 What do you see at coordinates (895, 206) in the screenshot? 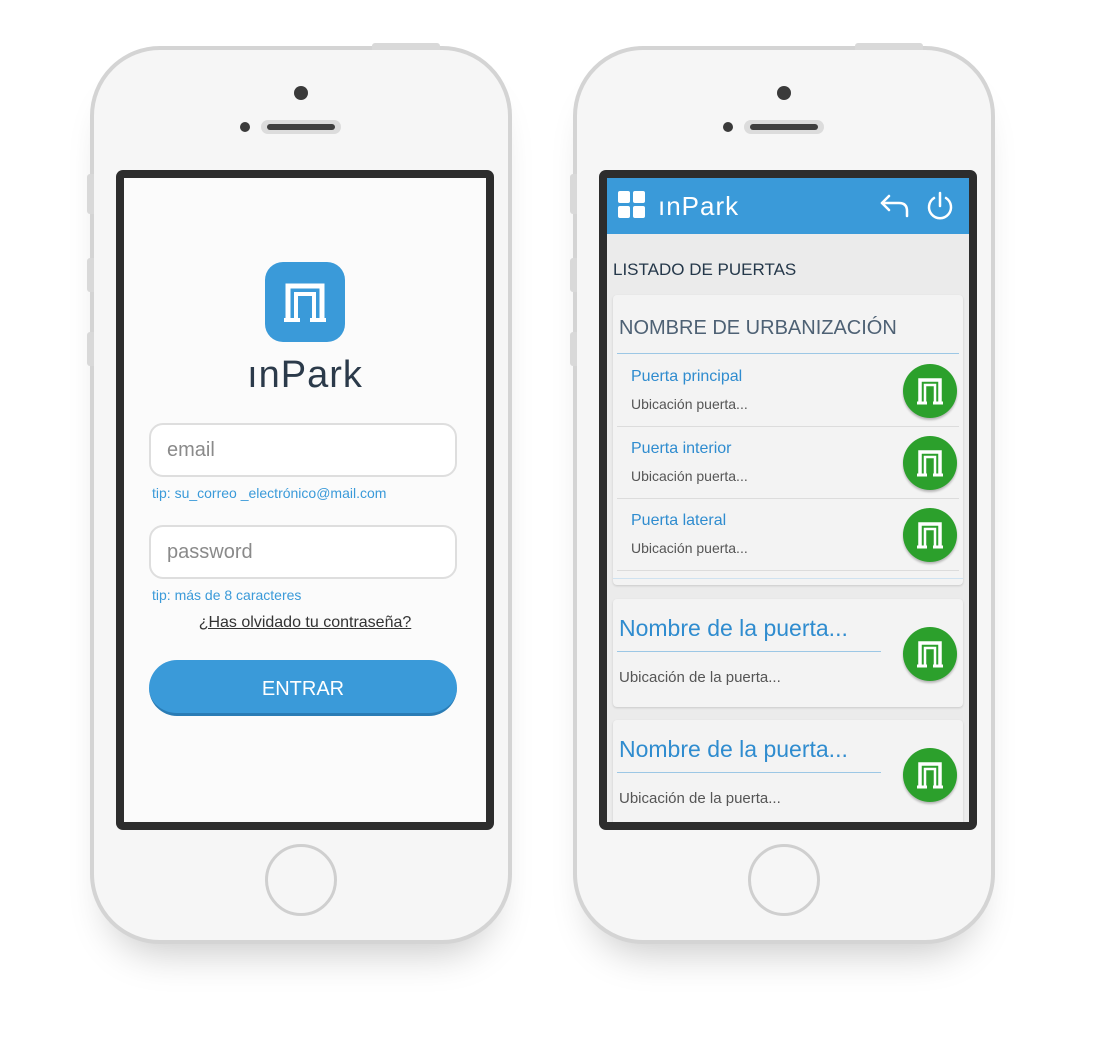
I see `back-arrow-icon` at bounding box center [895, 206].